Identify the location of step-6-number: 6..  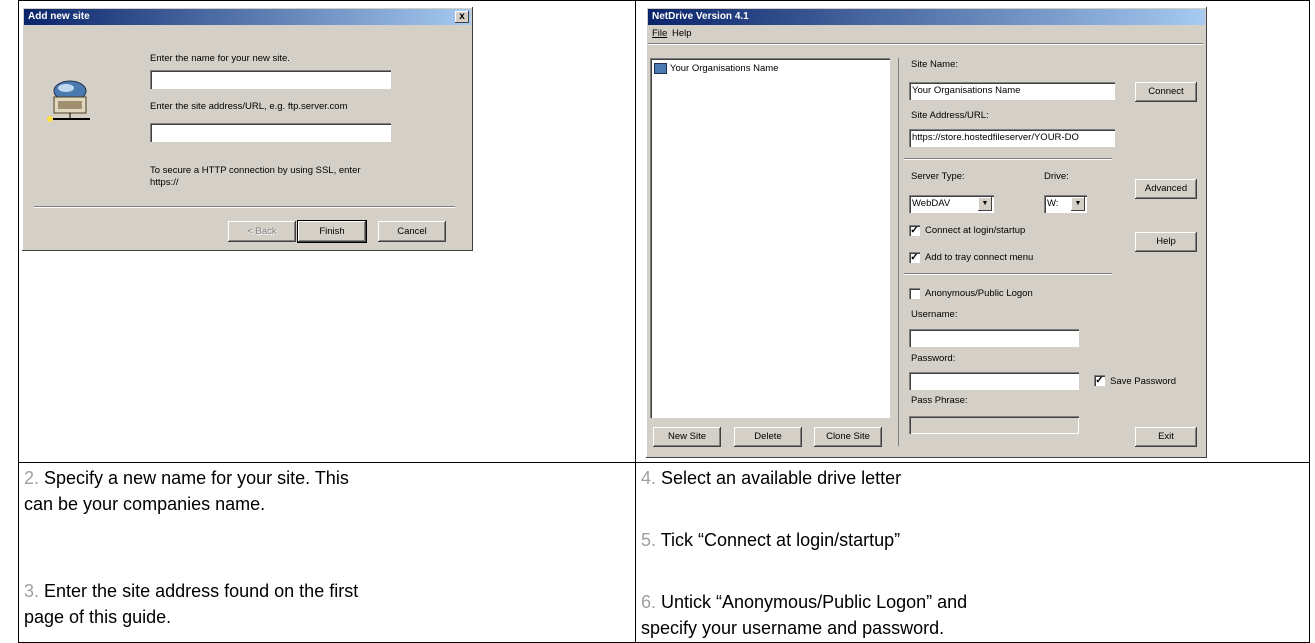
(649, 602).